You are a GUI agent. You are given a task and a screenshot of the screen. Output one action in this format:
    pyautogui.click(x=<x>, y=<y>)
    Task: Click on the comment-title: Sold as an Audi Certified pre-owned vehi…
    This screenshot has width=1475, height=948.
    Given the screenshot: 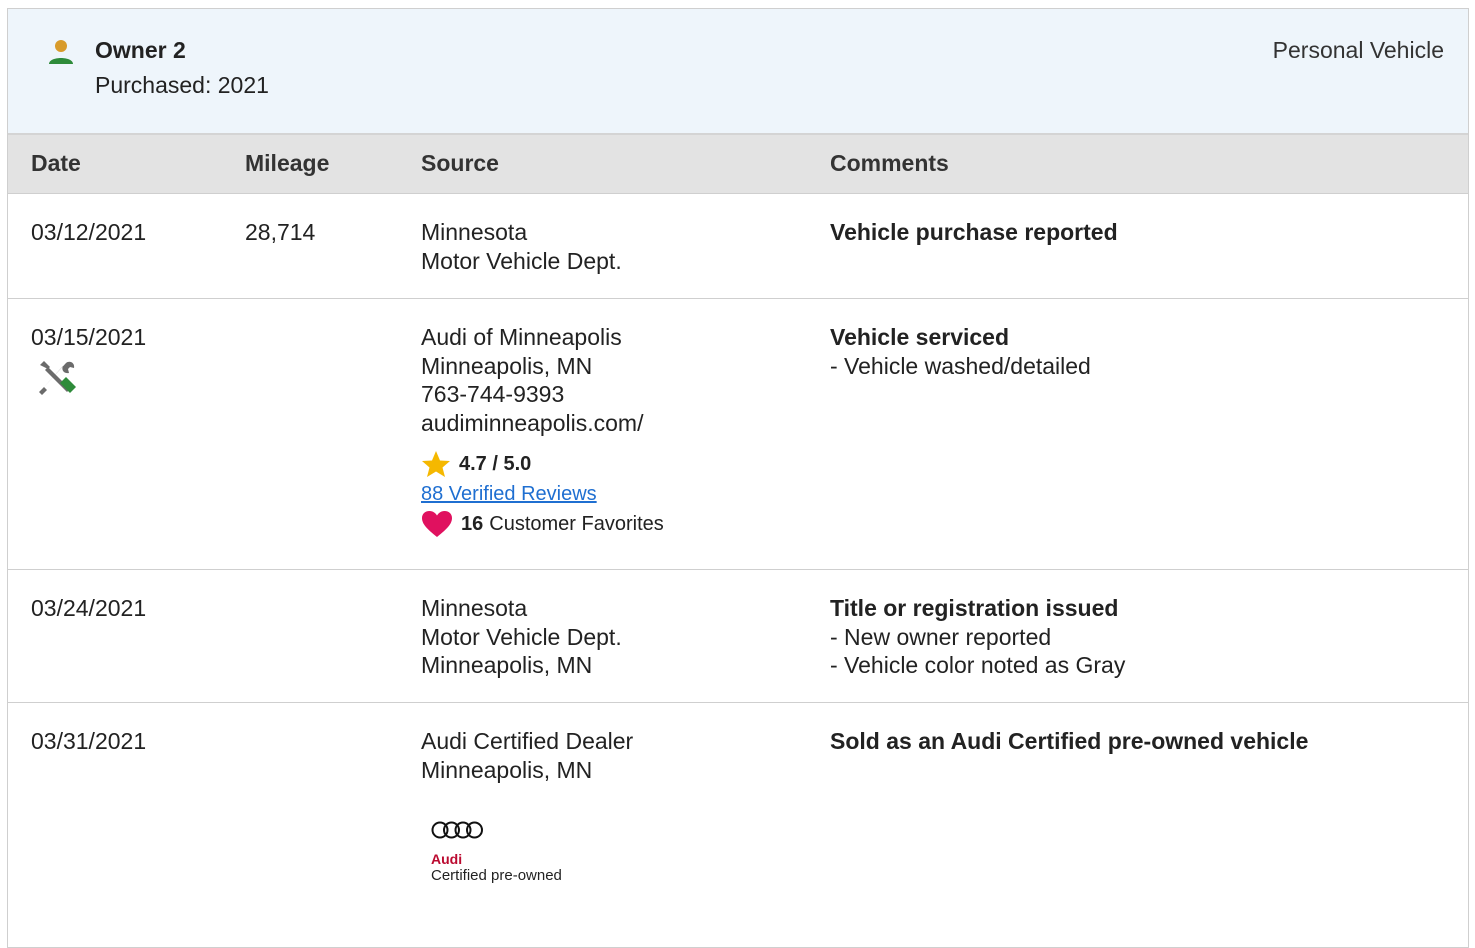 What is the action you would take?
    pyautogui.click(x=1069, y=741)
    